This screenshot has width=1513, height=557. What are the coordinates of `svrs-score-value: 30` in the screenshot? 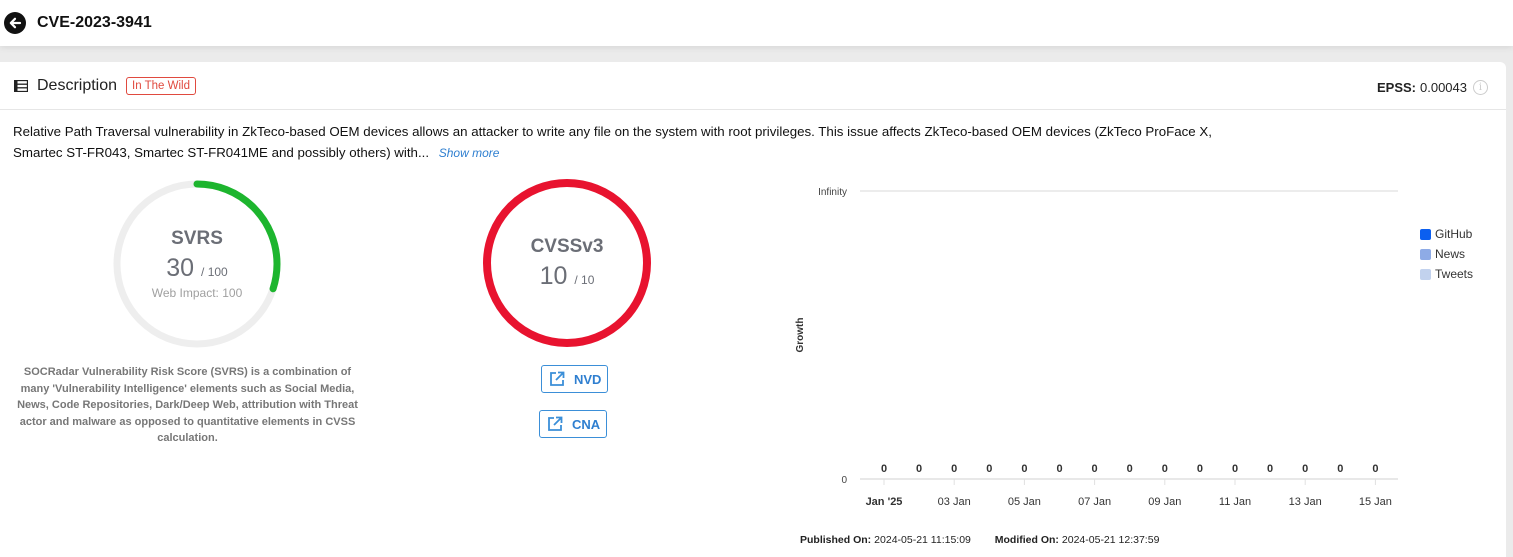 It's located at (180, 268).